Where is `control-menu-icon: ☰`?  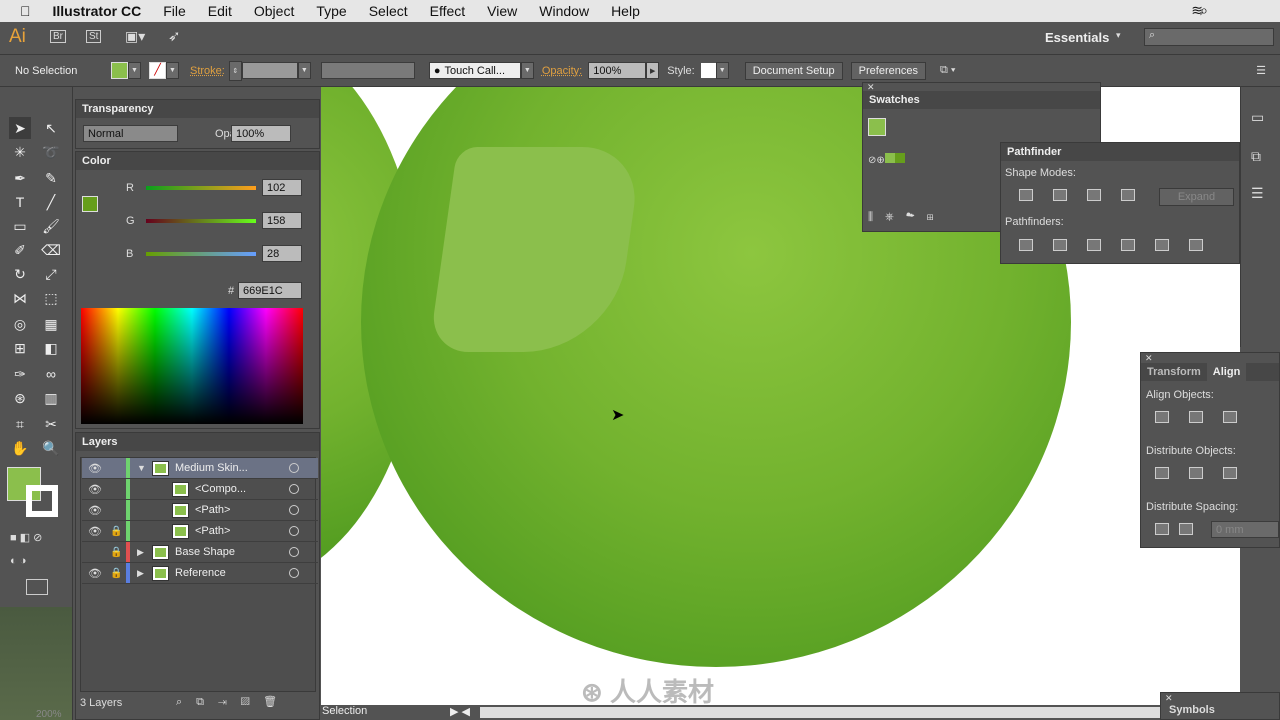 control-menu-icon: ☰ is located at coordinates (1261, 70).